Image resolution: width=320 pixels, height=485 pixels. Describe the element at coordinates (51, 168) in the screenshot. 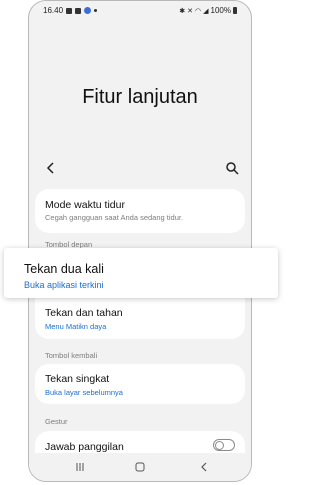

I see `chevron-left-icon` at that location.